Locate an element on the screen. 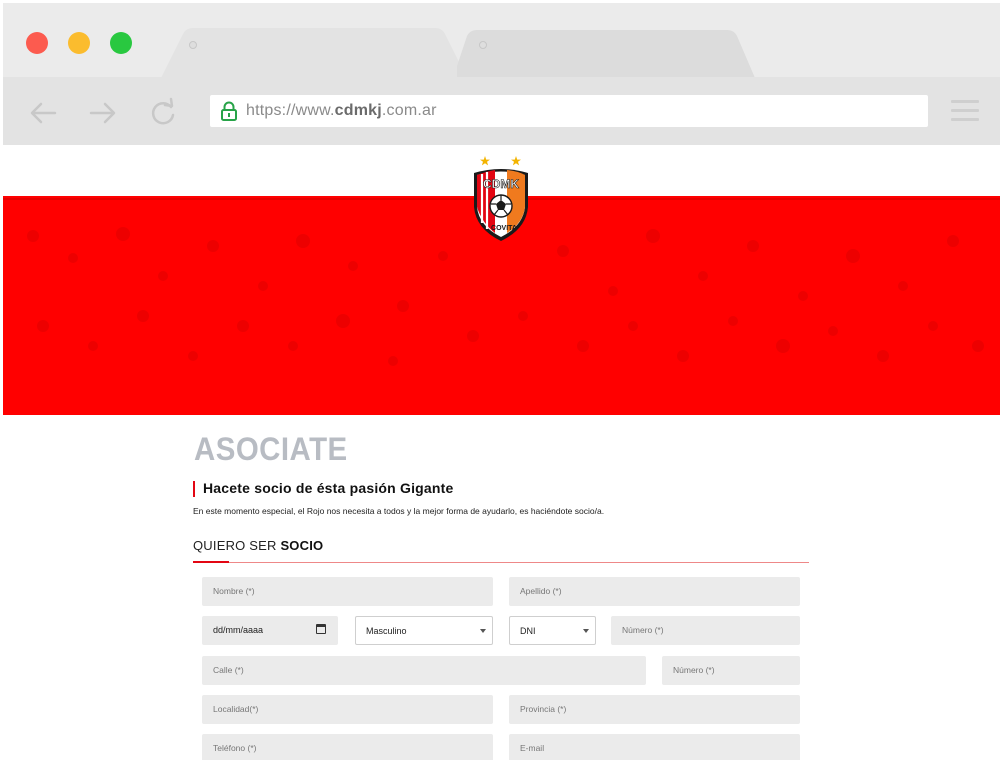 This screenshot has width=1003, height=760. forward-arrow-icon is located at coordinates (103, 113).